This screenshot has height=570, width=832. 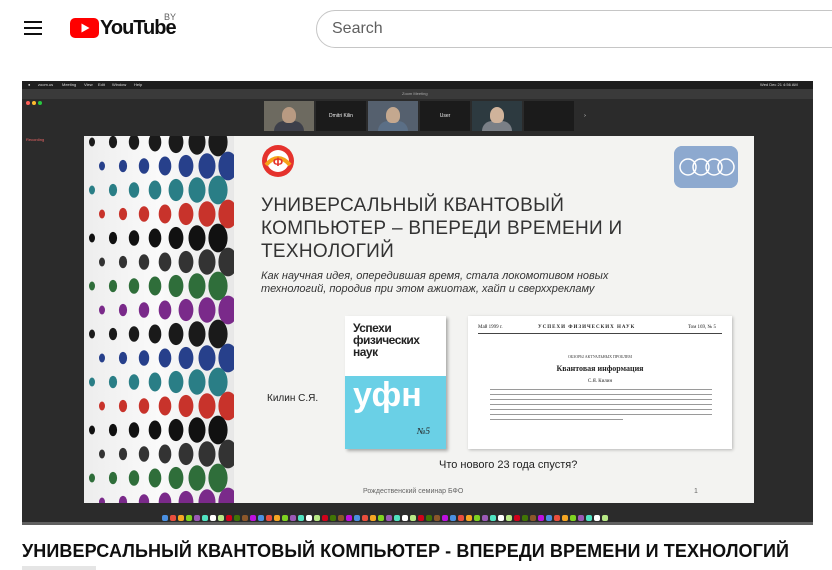 What do you see at coordinates (84, 28) in the screenshot?
I see `youtube-play-icon` at bounding box center [84, 28].